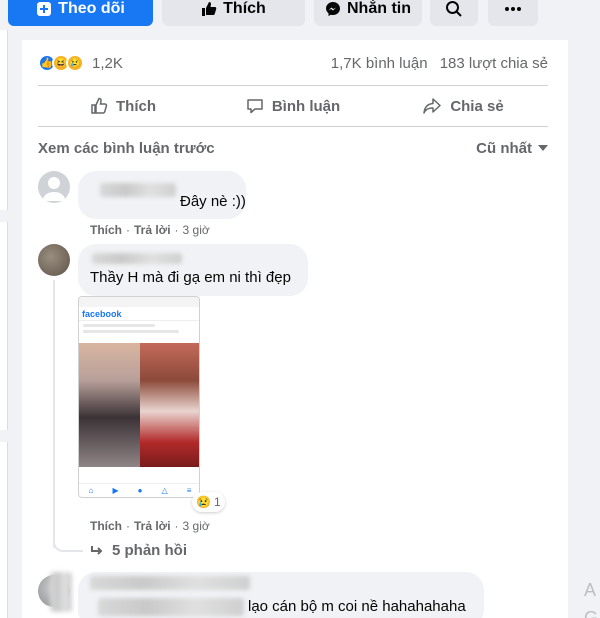 Image resolution: width=600 pixels, height=618 pixels. I want to click on share-icon, so click(432, 106).